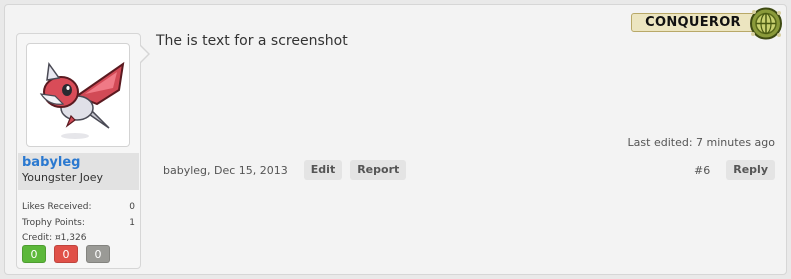 The image size is (791, 279). Describe the element at coordinates (252, 41) in the screenshot. I see `post-message: The is text for a screenshot` at that location.